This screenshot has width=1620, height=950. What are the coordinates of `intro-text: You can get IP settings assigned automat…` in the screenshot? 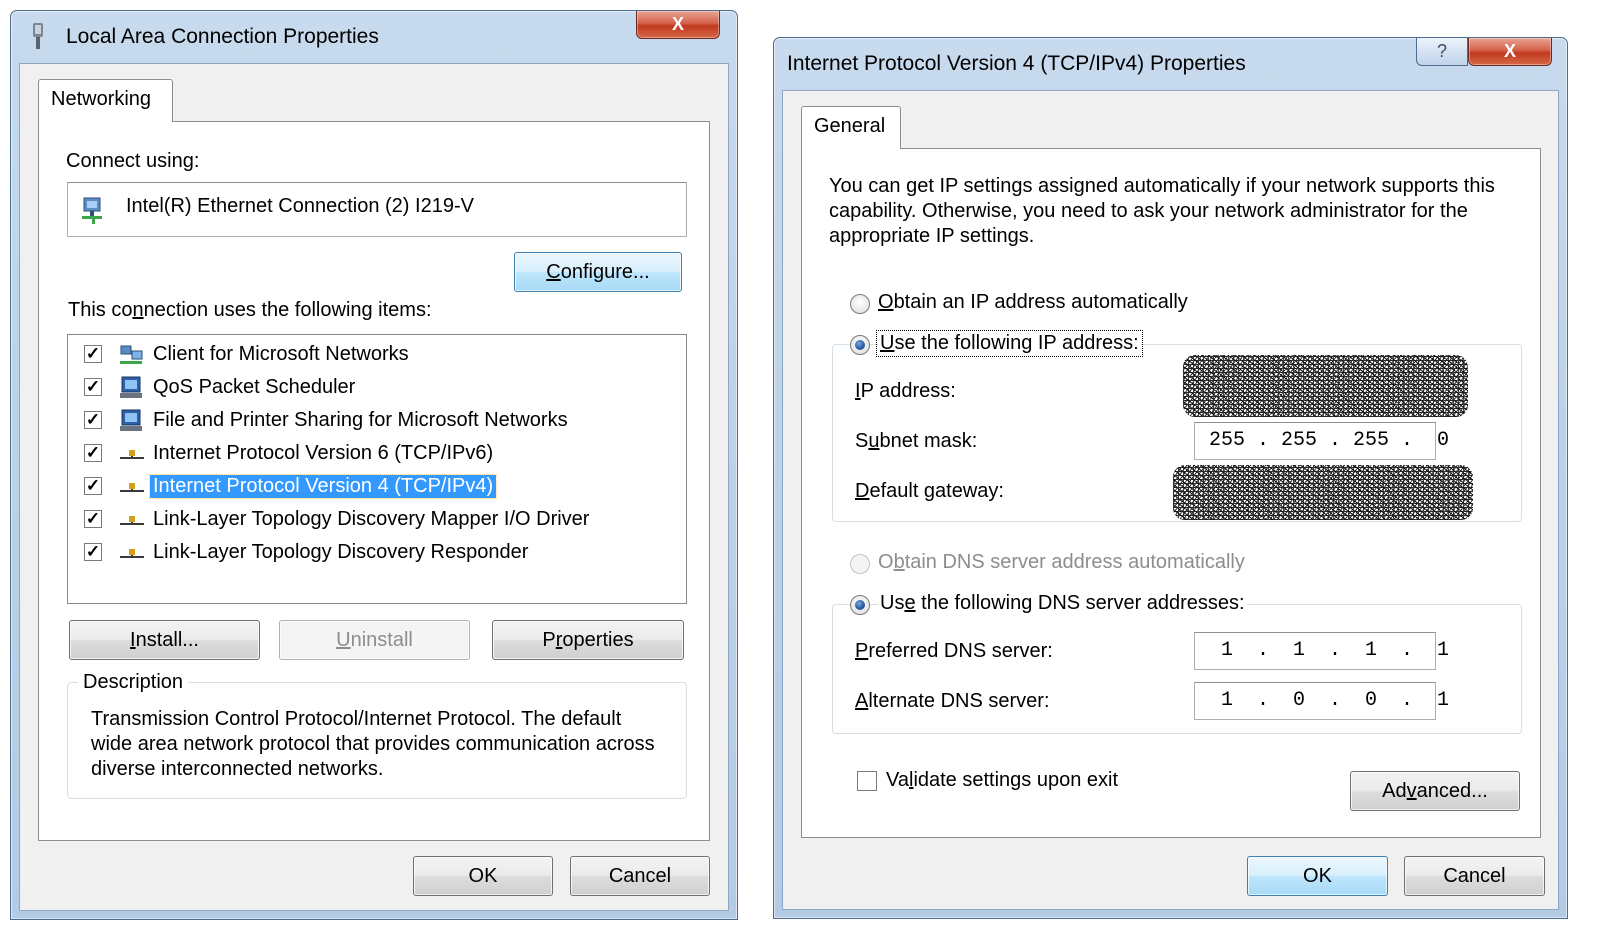 It's located at (1162, 211).